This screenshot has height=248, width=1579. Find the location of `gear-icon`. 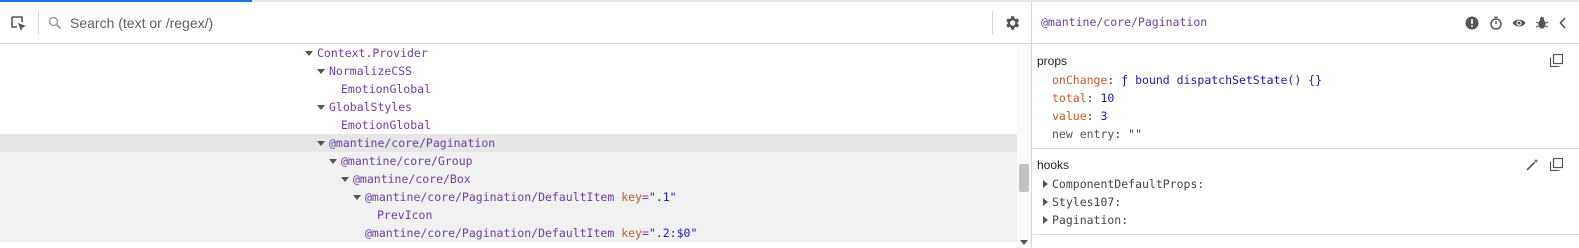

gear-icon is located at coordinates (1012, 23).